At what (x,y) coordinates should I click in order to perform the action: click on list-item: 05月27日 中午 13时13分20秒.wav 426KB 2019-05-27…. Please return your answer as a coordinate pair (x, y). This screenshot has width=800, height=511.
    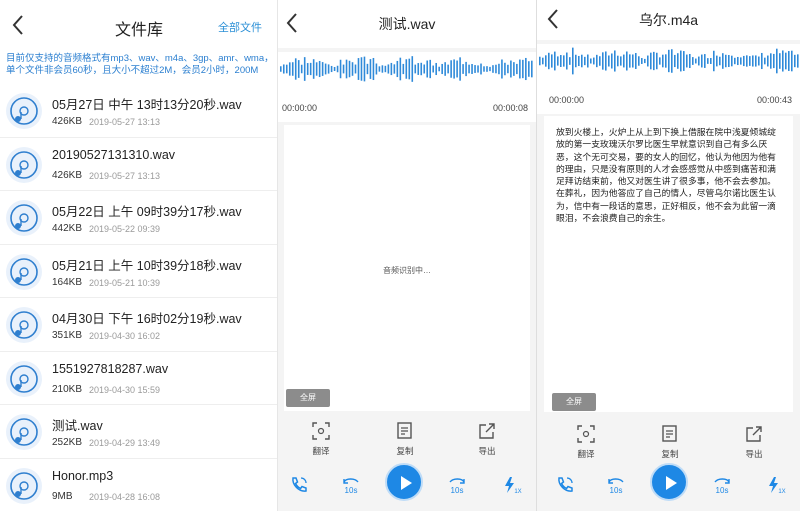
    Looking at the image, I should click on (138, 111).